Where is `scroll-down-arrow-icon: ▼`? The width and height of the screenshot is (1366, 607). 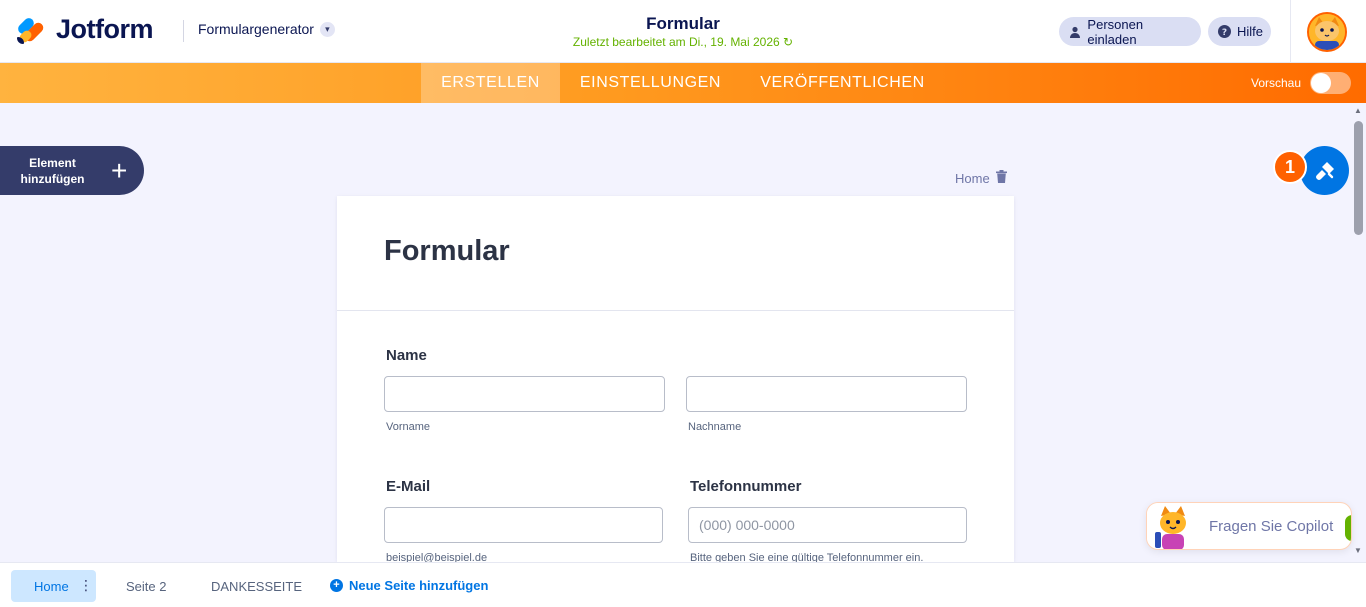 scroll-down-arrow-icon: ▼ is located at coordinates (1358, 550).